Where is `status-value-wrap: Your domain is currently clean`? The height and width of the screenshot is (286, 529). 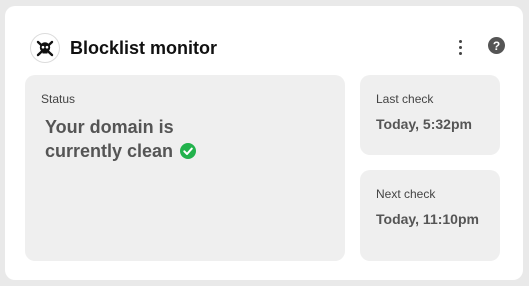 status-value-wrap: Your domain is currently clean is located at coordinates (135, 140).